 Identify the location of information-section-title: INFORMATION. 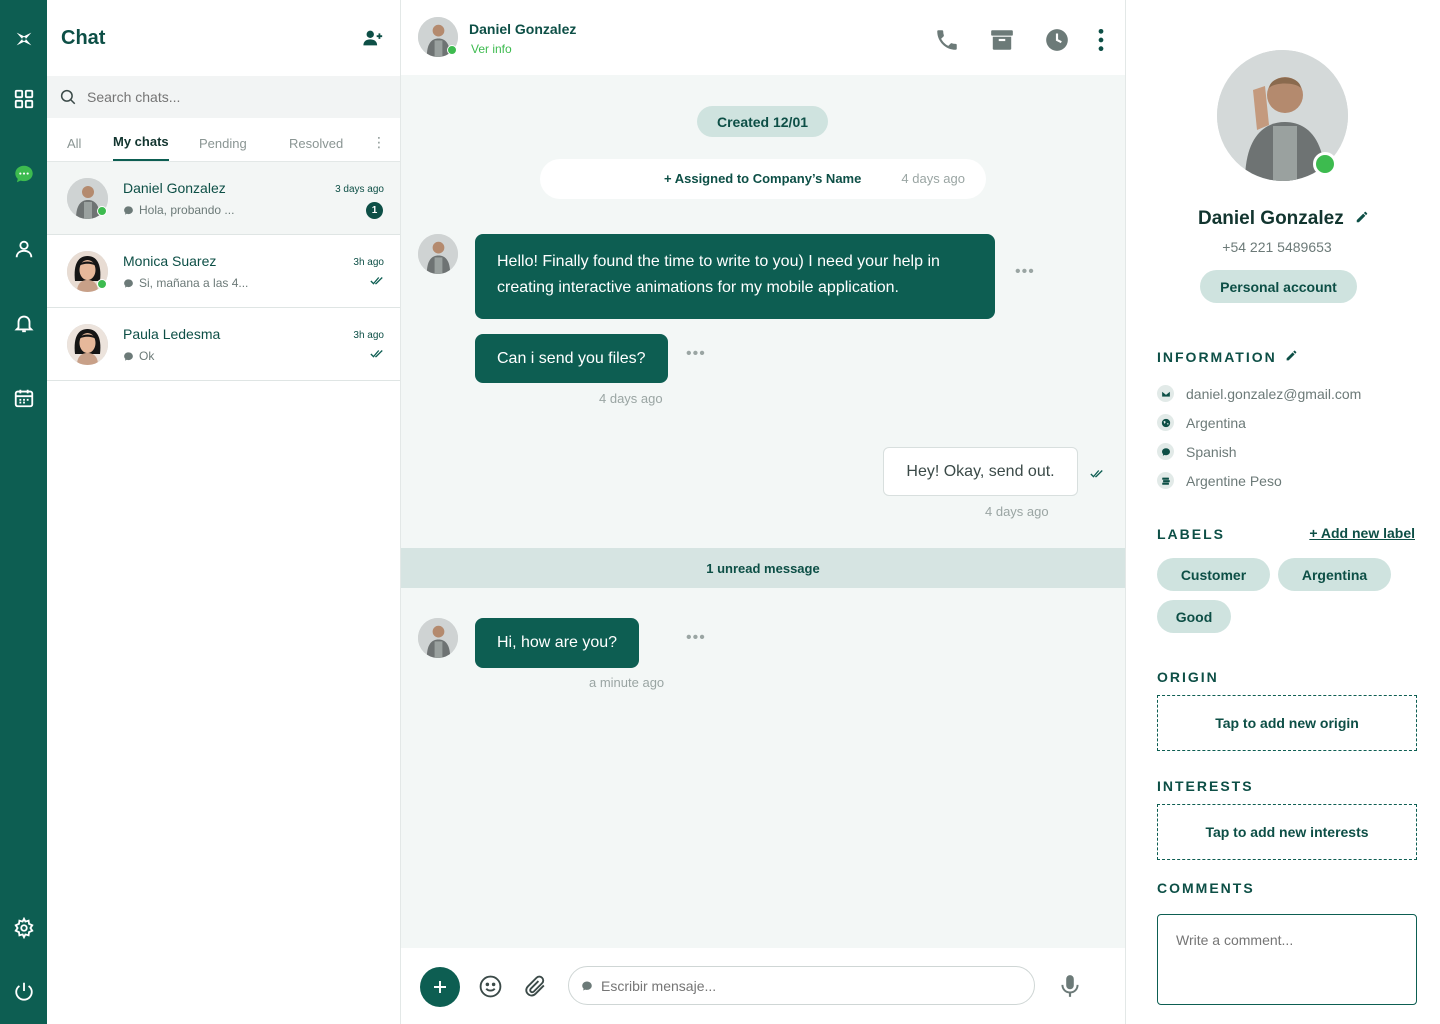
(1227, 357).